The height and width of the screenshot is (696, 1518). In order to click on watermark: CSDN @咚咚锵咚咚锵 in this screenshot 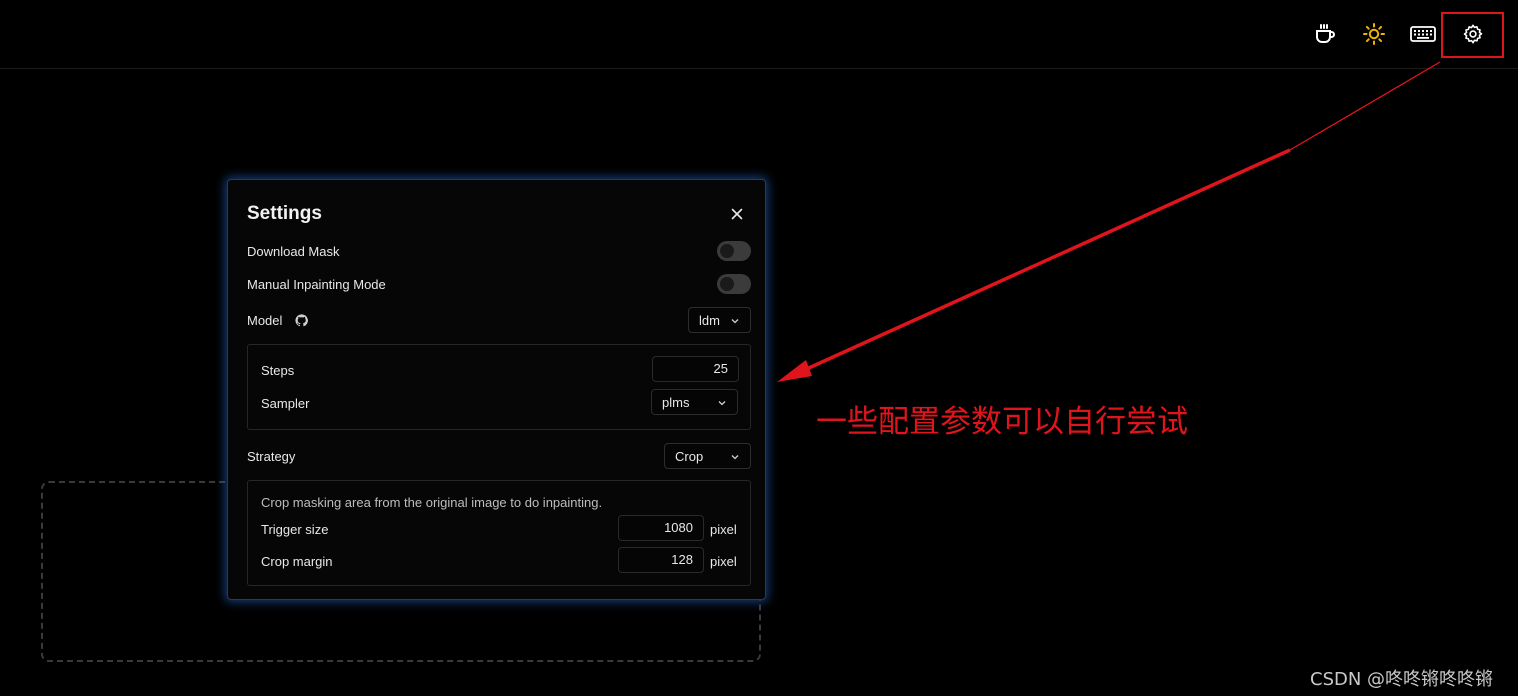, I will do `click(1402, 679)`.